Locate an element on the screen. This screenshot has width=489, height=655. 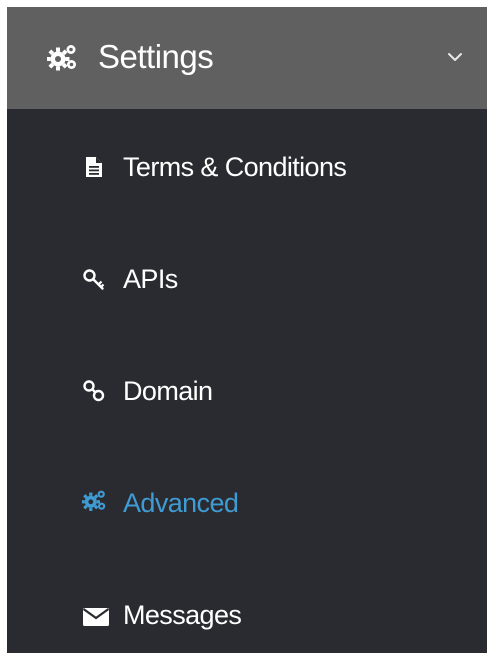
link-icon is located at coordinates (94, 391).